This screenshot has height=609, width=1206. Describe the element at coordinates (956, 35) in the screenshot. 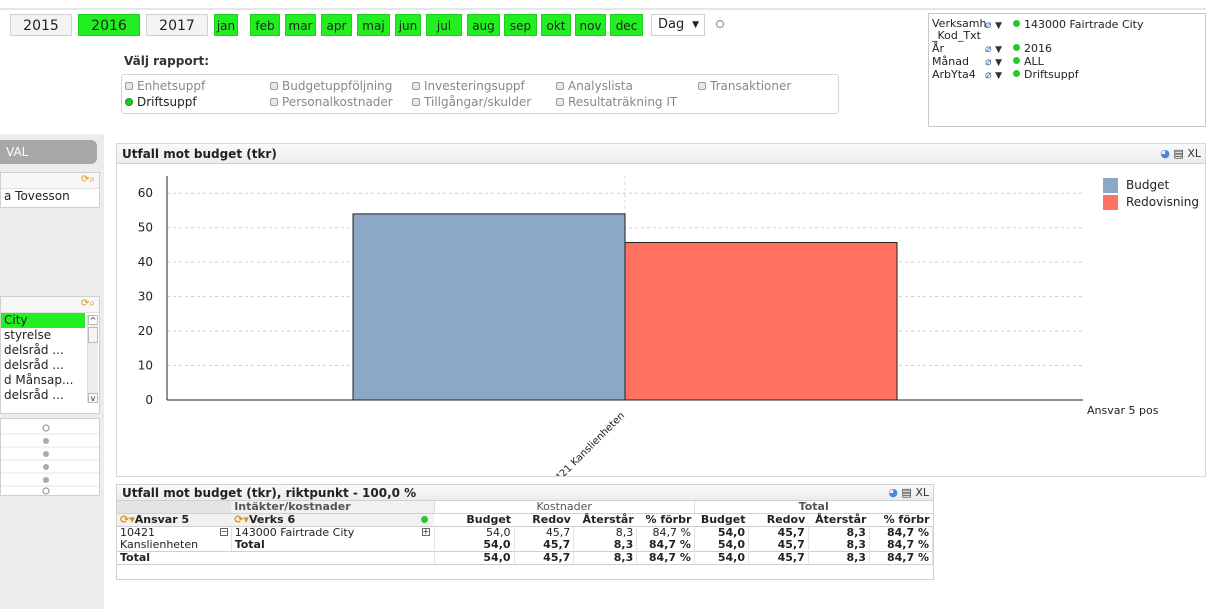

I see `selection-field-verksamh-cont: _Kod_Txt` at that location.